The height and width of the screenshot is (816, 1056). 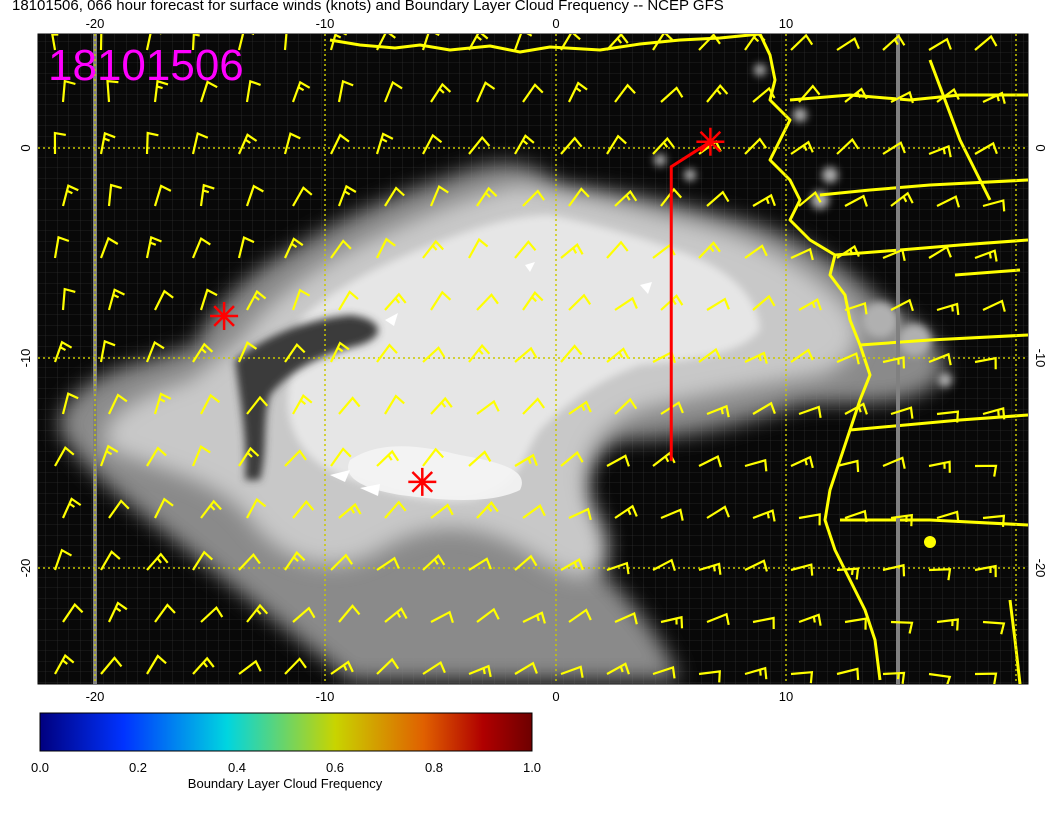 What do you see at coordinates (237, 767) in the screenshot?
I see `colorbar-tick-label: 0.4` at bounding box center [237, 767].